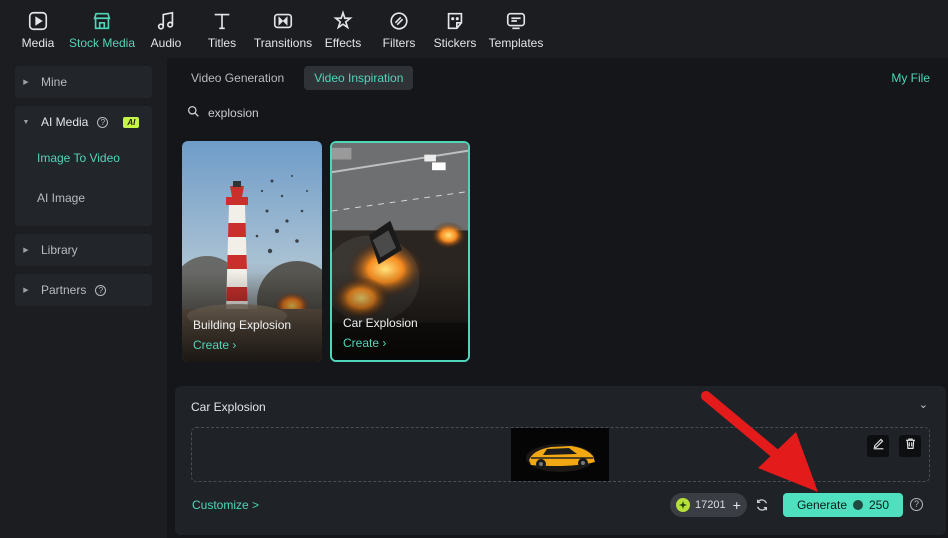 The image size is (948, 538). I want to click on search-input: explosion, so click(233, 113).